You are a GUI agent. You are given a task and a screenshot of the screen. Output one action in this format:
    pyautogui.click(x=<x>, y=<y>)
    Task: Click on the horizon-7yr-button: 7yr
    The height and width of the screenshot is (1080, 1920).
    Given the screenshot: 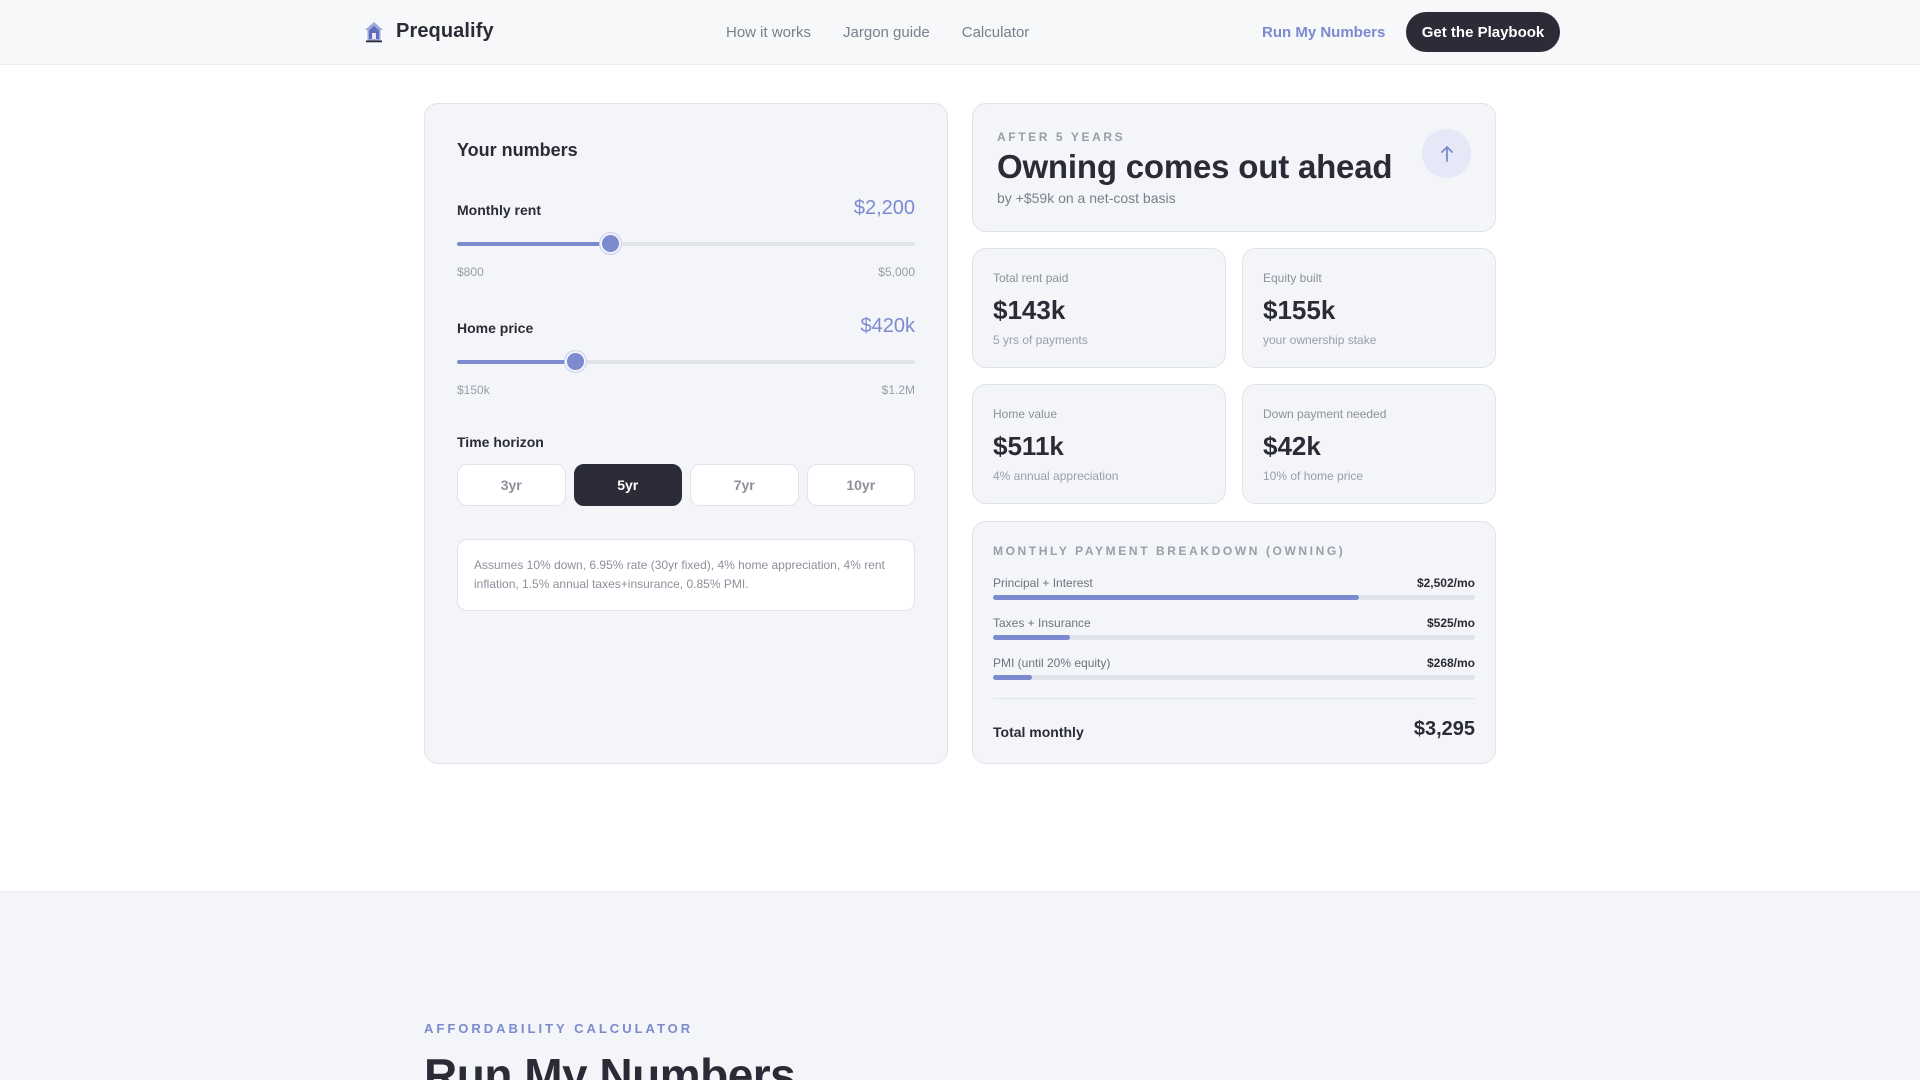 What is the action you would take?
    pyautogui.click(x=744, y=485)
    